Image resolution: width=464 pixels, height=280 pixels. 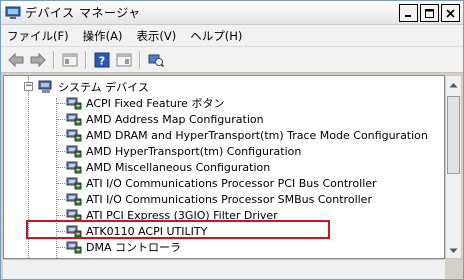 I want to click on tree-device-label: ACPI Fixed Feature ボタン, so click(x=155, y=103).